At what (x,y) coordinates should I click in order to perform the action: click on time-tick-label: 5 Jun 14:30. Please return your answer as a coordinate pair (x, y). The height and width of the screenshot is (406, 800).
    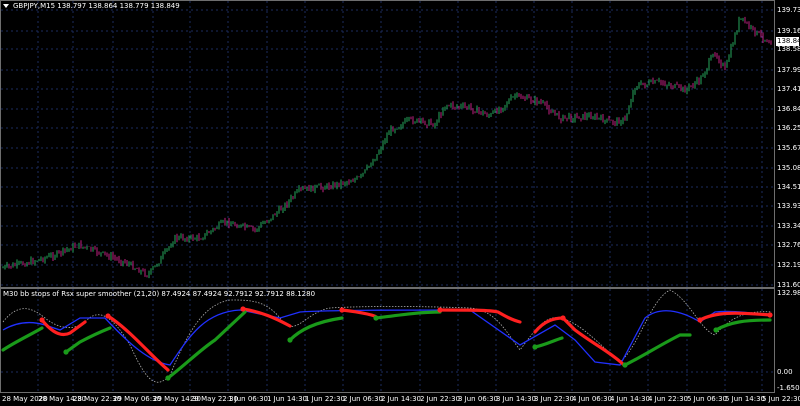
    Looking at the image, I should click on (745, 399).